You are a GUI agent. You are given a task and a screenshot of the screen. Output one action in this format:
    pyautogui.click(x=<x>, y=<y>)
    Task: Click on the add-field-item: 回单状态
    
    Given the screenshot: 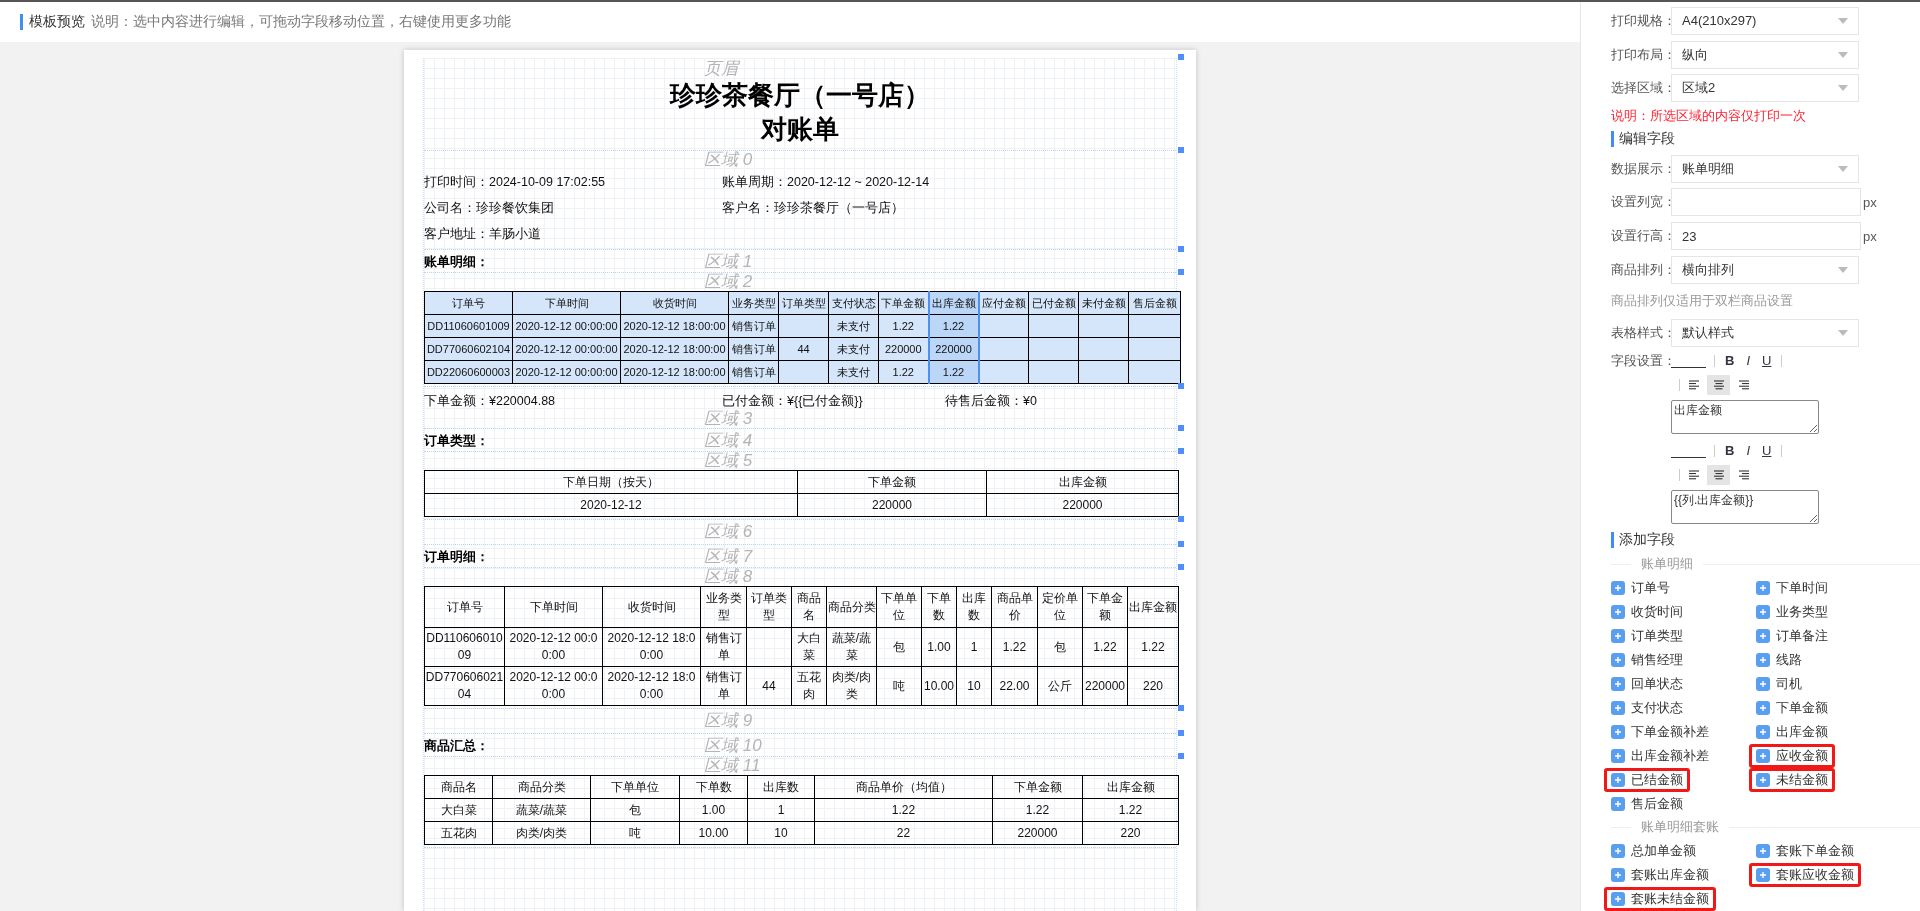 What is the action you would take?
    pyautogui.click(x=1647, y=683)
    